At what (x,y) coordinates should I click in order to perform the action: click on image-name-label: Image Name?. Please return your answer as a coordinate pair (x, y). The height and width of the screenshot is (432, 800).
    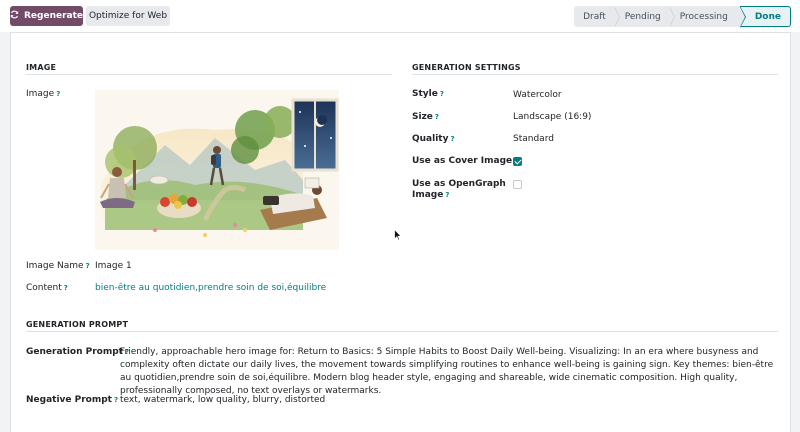
    Looking at the image, I should click on (58, 266).